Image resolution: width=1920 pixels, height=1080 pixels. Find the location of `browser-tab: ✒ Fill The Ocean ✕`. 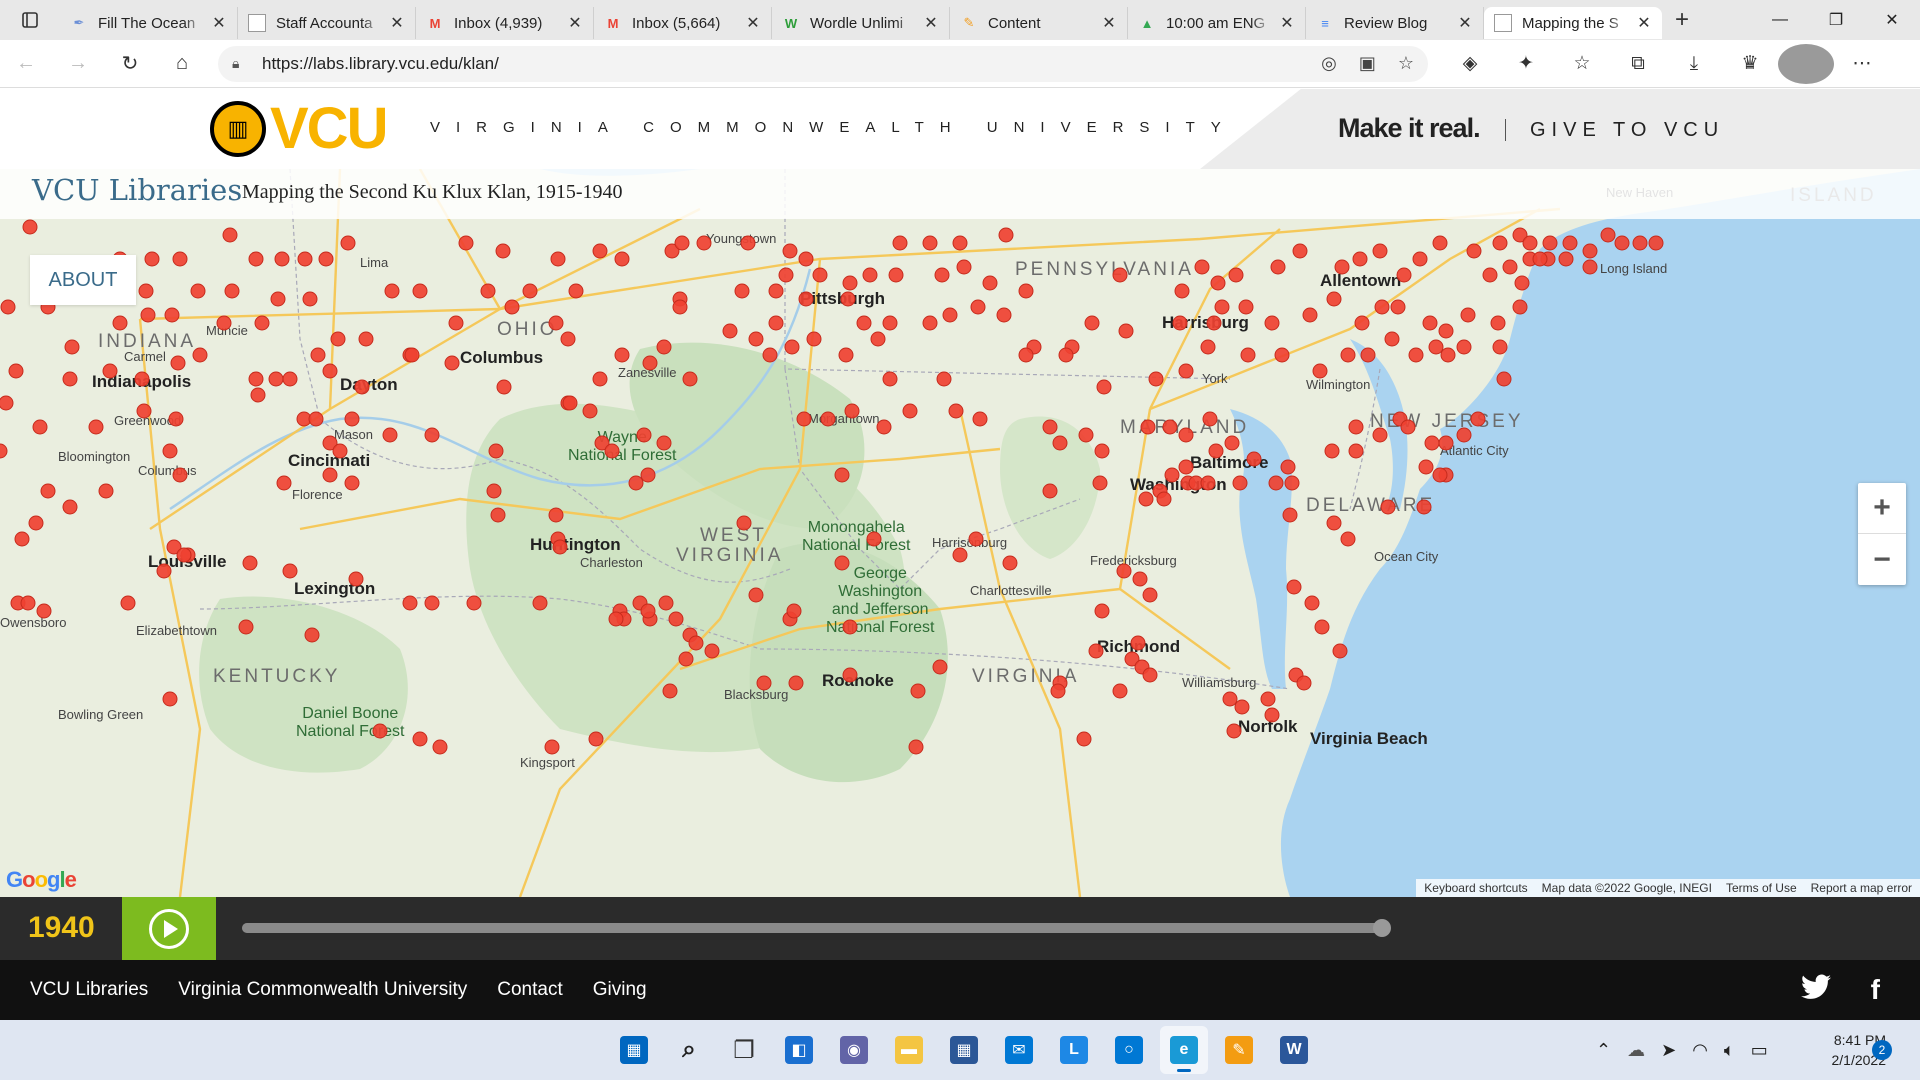

browser-tab: ✒ Fill The Ocean ✕ is located at coordinates (149, 23).